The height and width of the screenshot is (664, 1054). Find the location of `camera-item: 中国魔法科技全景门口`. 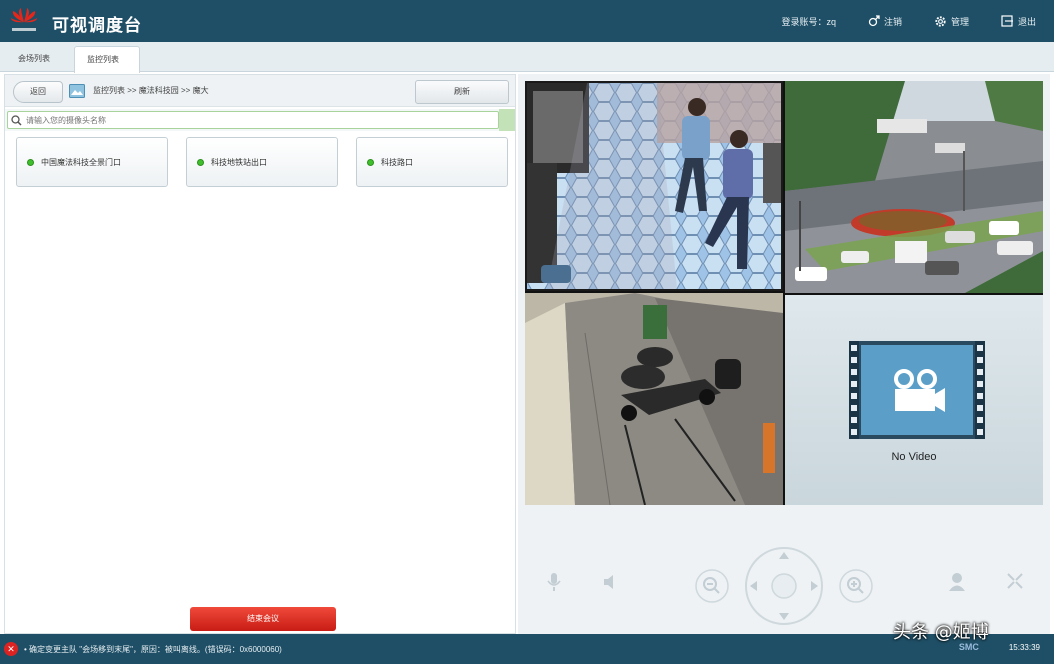

camera-item: 中国魔法科技全景门口 is located at coordinates (92, 162).